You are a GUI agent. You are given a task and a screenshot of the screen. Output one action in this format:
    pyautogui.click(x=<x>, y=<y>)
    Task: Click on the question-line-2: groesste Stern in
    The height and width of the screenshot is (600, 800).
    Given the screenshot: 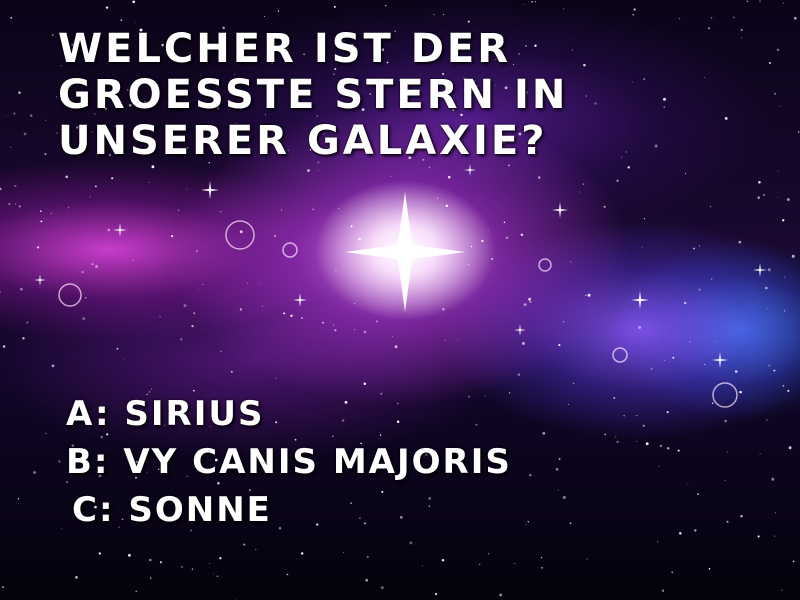 What is the action you would take?
    pyautogui.click(x=313, y=95)
    